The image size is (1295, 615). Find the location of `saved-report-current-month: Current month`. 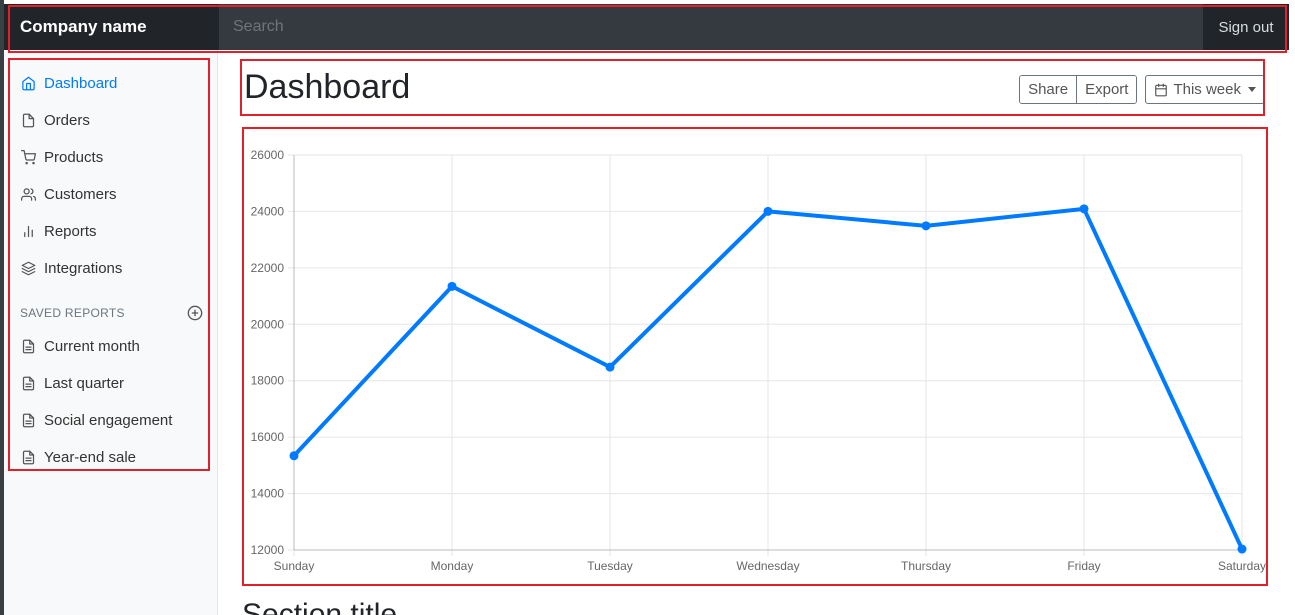

saved-report-current-month: Current month is located at coordinates (110, 346).